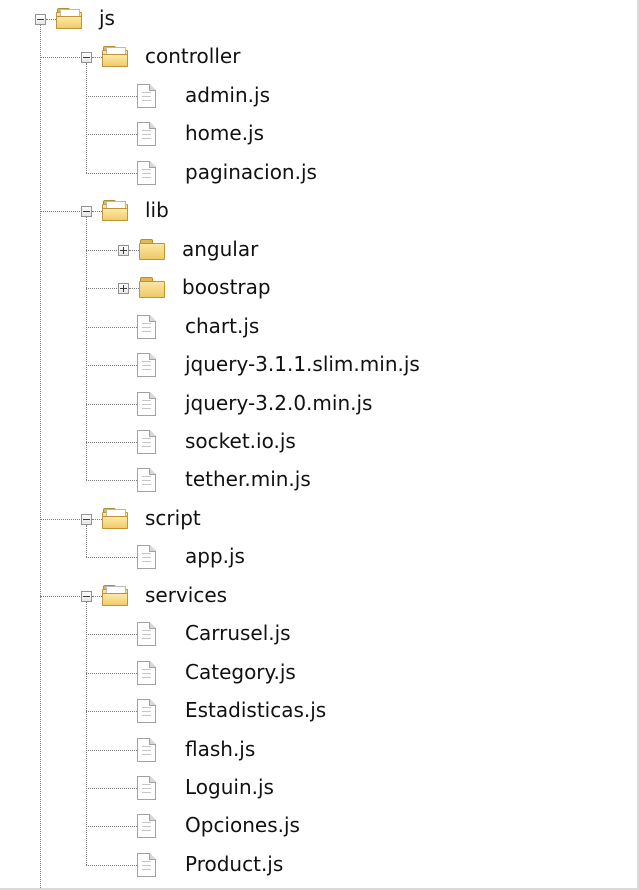  Describe the element at coordinates (157, 210) in the screenshot. I see `folder-label: lib` at that location.